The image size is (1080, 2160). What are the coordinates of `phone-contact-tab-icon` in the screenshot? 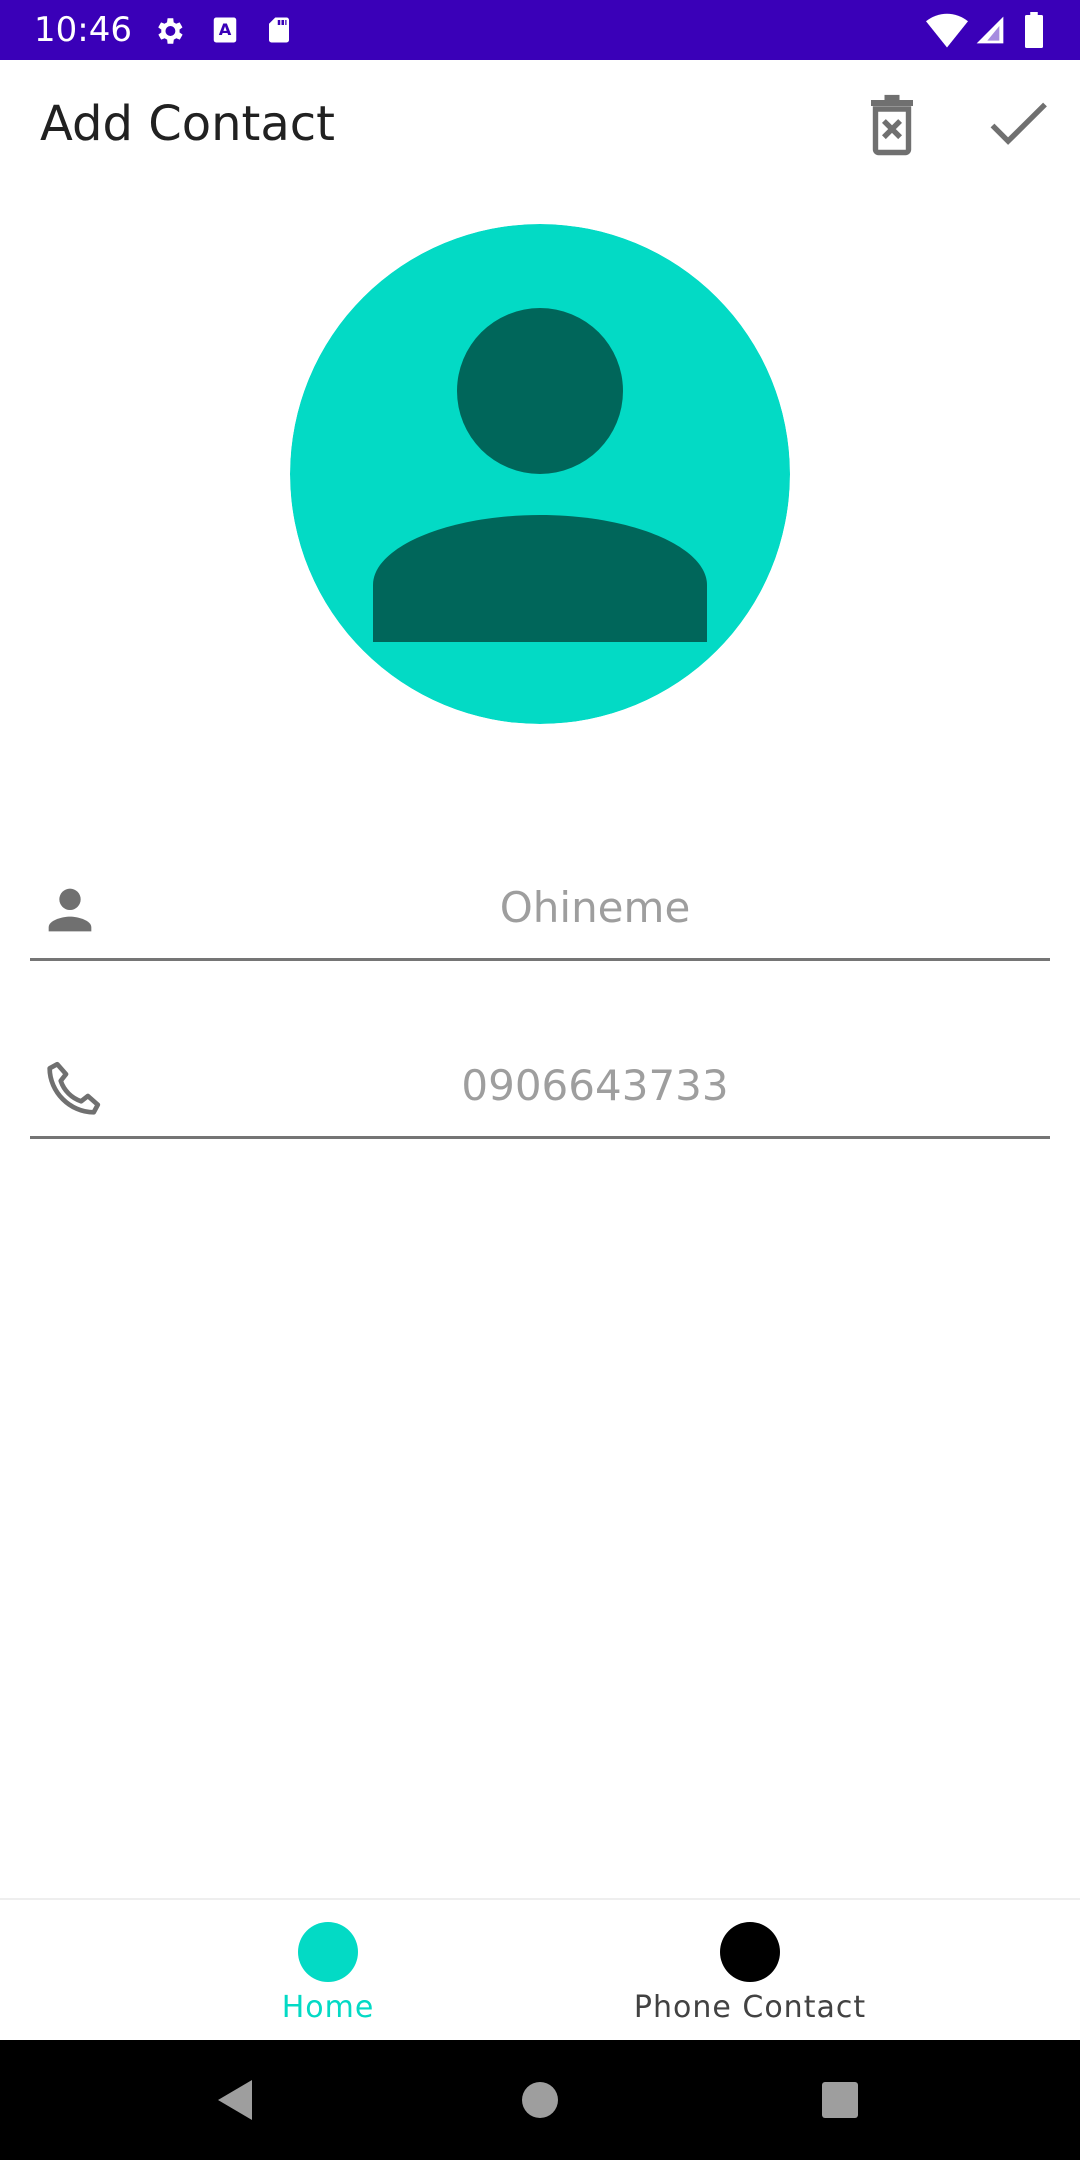 It's located at (750, 1952).